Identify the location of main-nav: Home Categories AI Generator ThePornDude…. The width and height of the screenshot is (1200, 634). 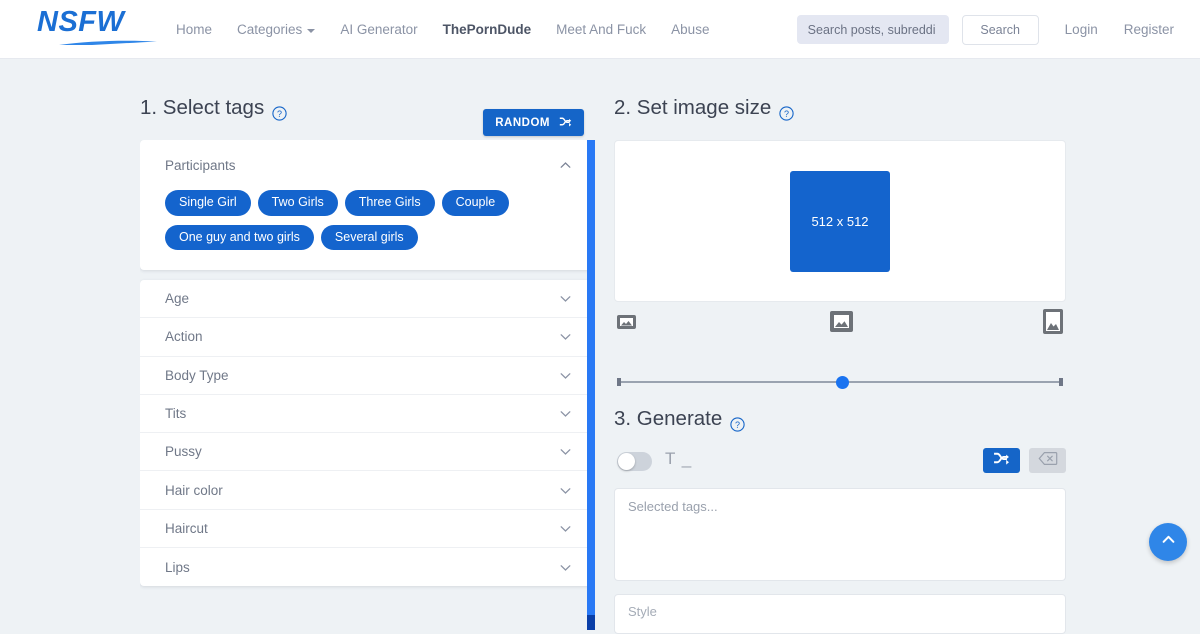
(442, 29).